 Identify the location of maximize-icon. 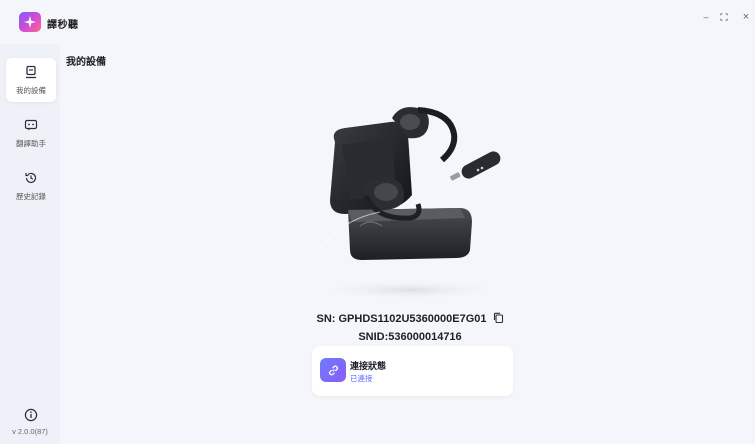
(724, 17).